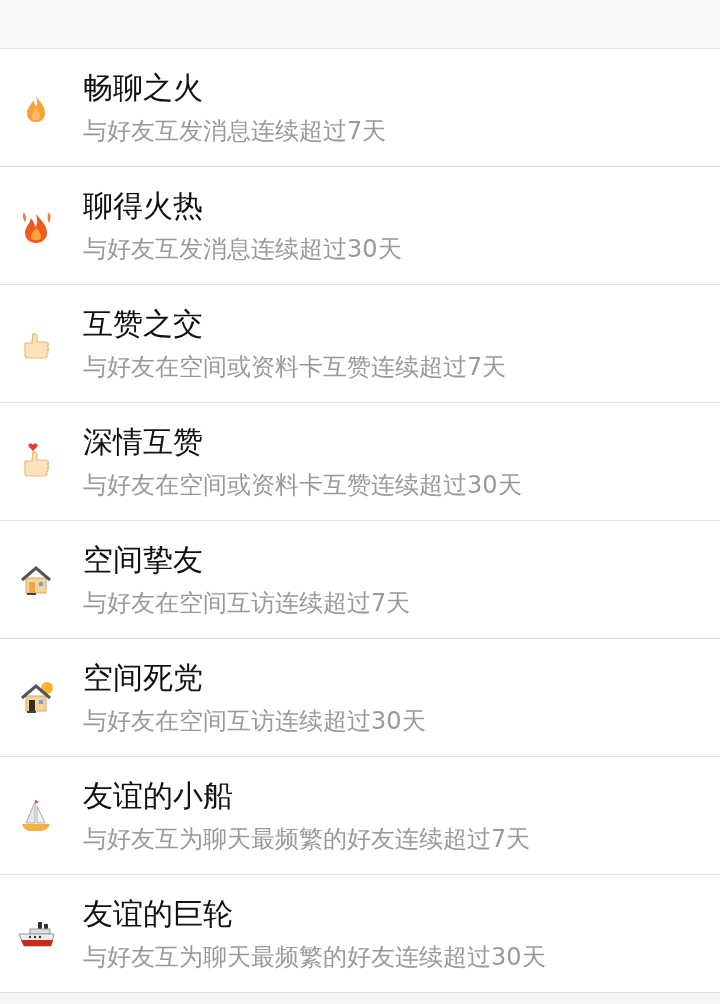 This screenshot has width=720, height=1004. Describe the element at coordinates (158, 795) in the screenshot. I see `achievement-title: 友谊的小船` at that location.